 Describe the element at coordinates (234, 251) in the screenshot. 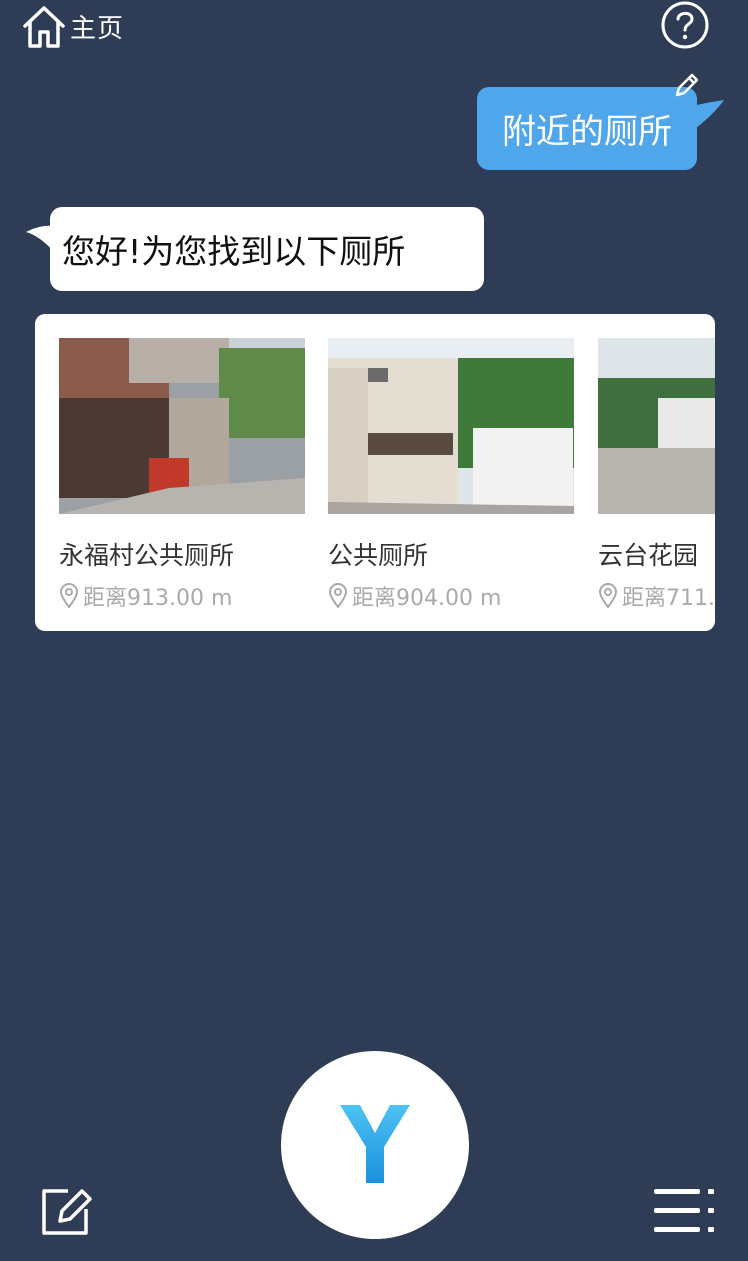

I see `bot-reply-text: 您好!为您找到以下厕所` at that location.